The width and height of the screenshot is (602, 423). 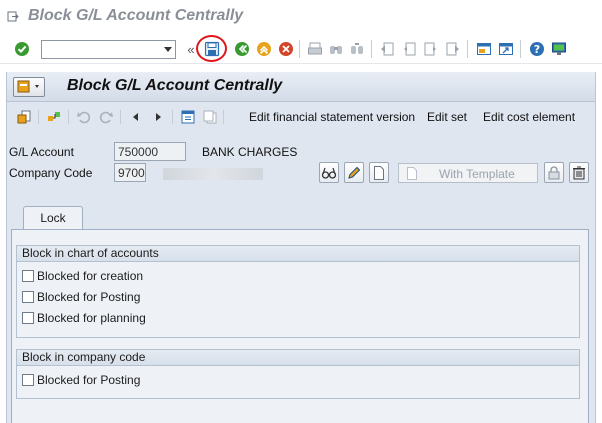 What do you see at coordinates (305, 217) in the screenshot?
I see `tab-strip: Lock` at bounding box center [305, 217].